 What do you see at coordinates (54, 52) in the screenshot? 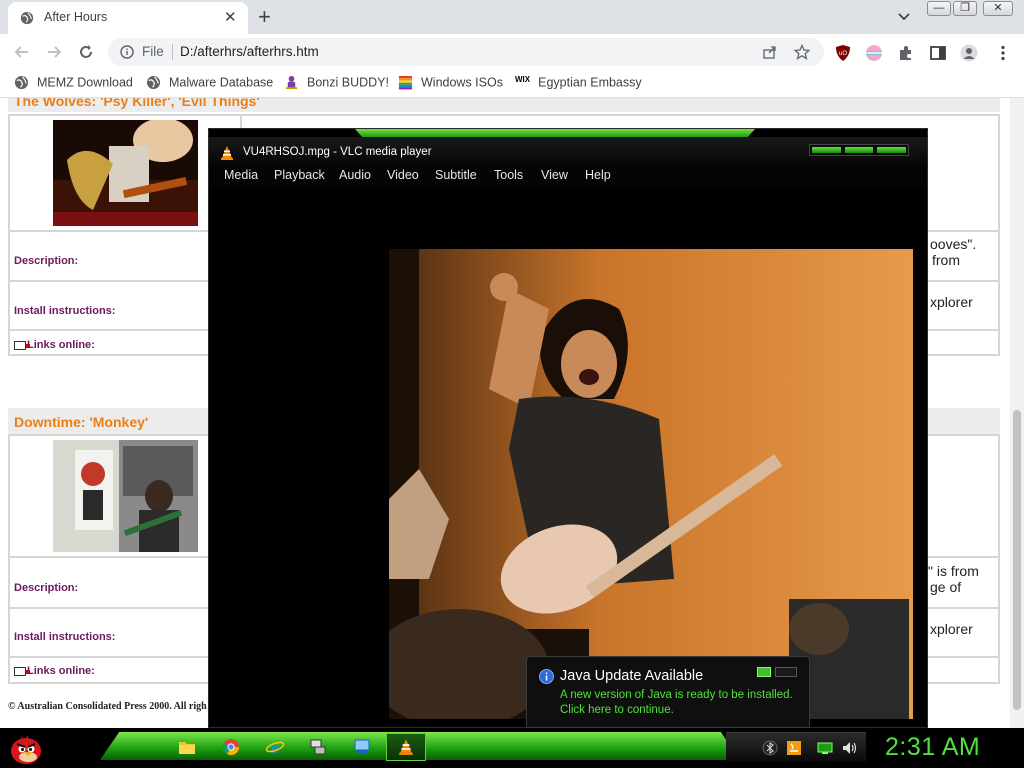
I see `forward-arrow-icon` at bounding box center [54, 52].